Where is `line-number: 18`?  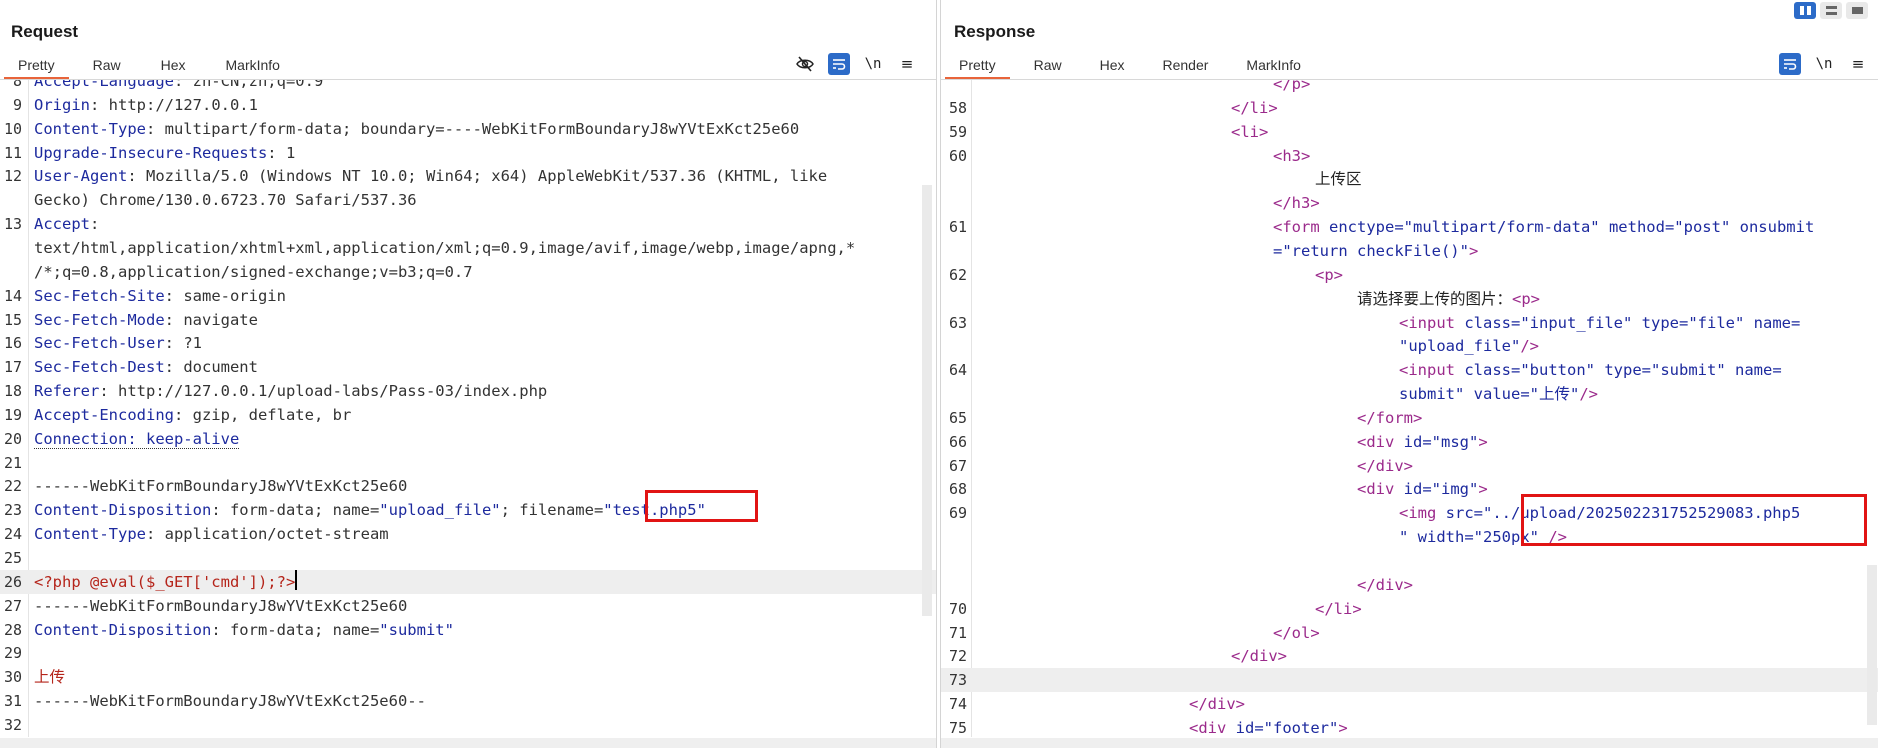
line-number: 18 is located at coordinates (11, 391).